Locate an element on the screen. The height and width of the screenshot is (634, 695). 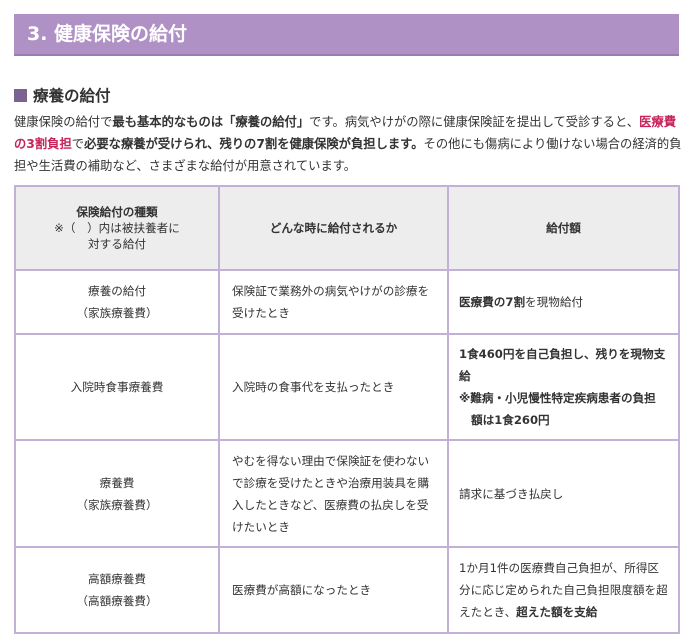
benefit-name: 高額療養費 is located at coordinates (117, 579).